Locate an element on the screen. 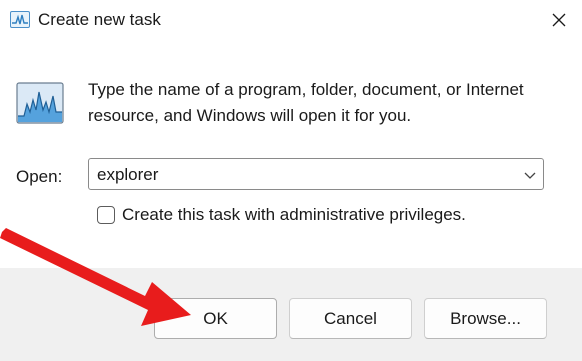 This screenshot has height=361, width=582. close-button is located at coordinates (559, 20).